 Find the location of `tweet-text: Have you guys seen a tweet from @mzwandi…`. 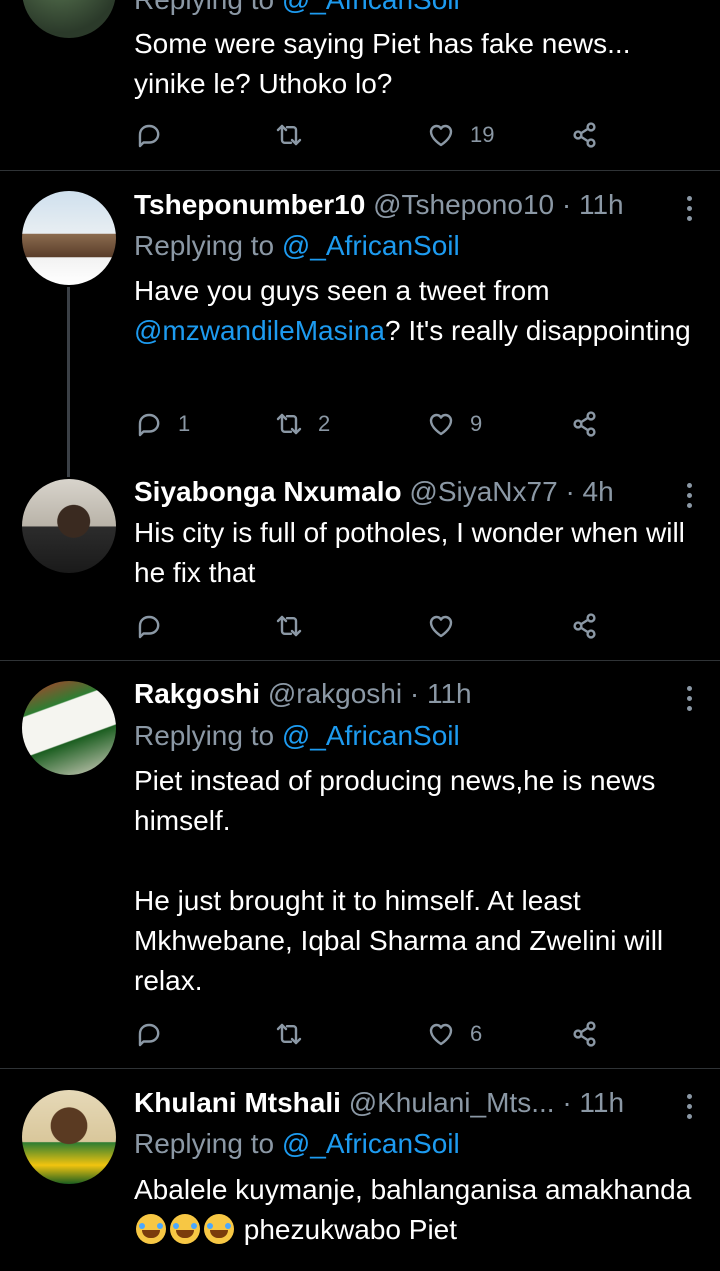

tweet-text: Have you guys seen a tweet from @mzwandi… is located at coordinates (412, 310).